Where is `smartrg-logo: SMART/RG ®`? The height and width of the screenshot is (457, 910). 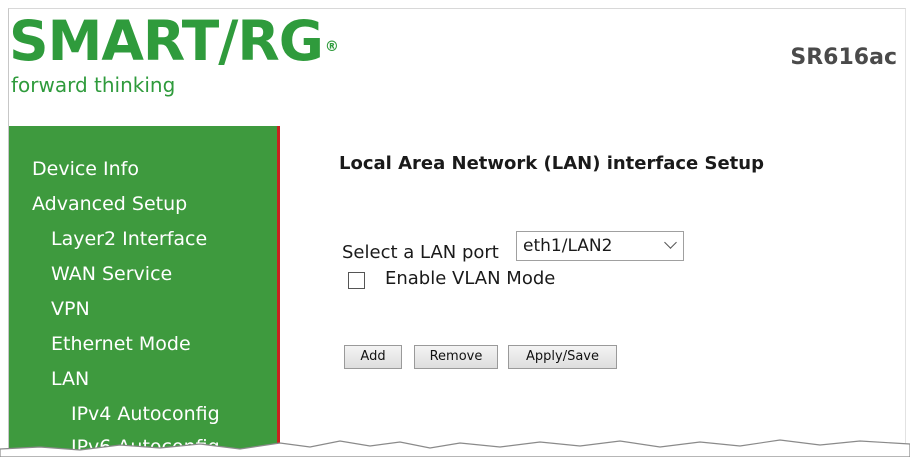 smartrg-logo: SMART/RG ® is located at coordinates (174, 41).